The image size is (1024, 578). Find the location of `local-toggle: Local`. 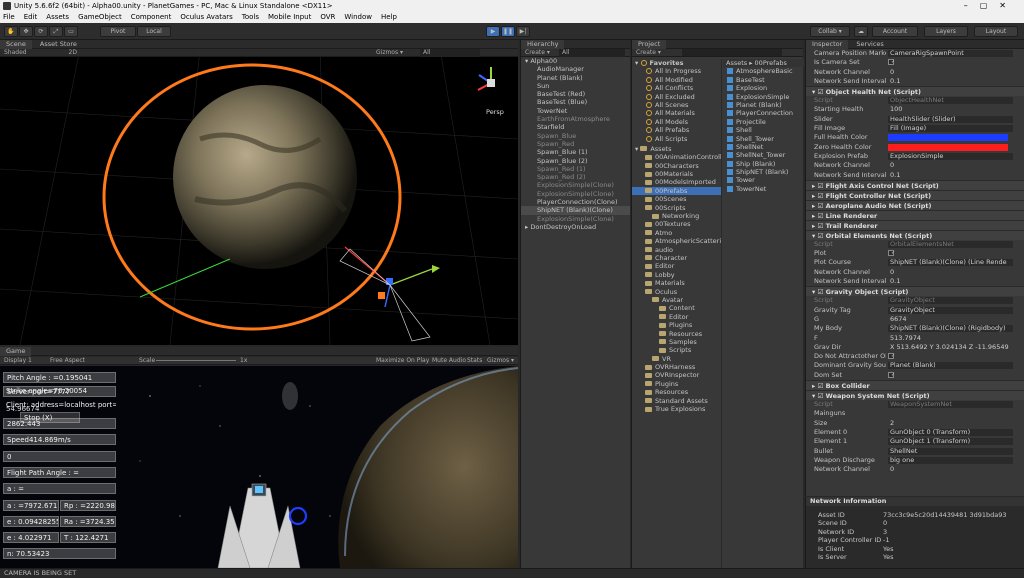

local-toggle: Local is located at coordinates (154, 31).